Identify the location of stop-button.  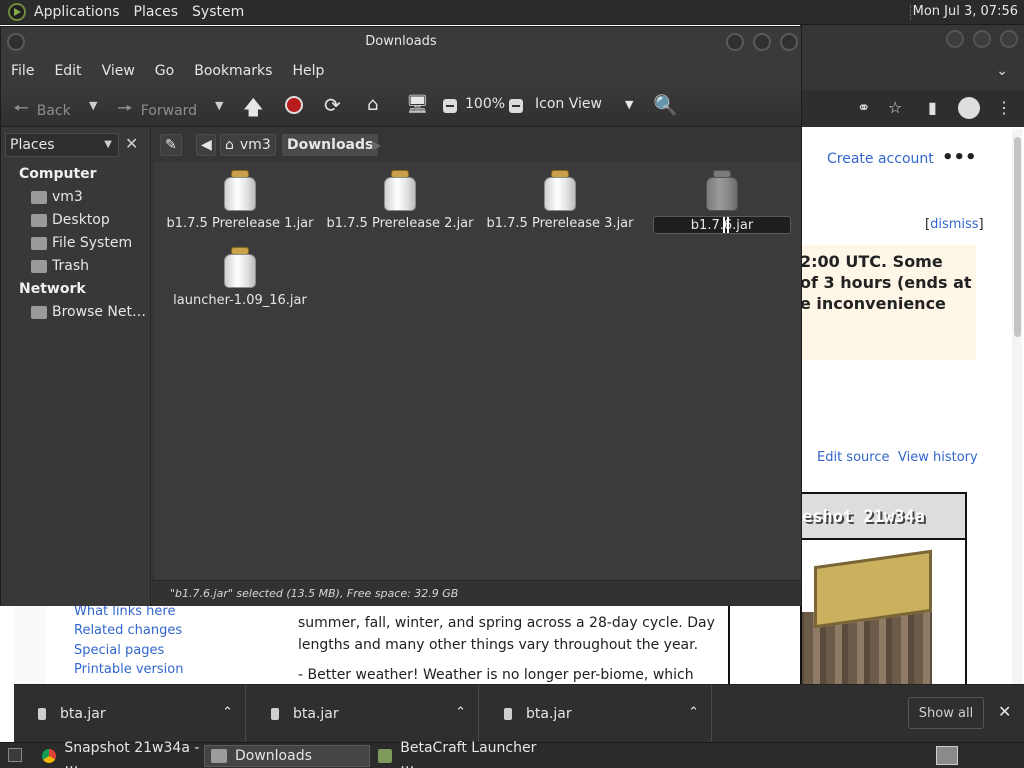
(294, 105).